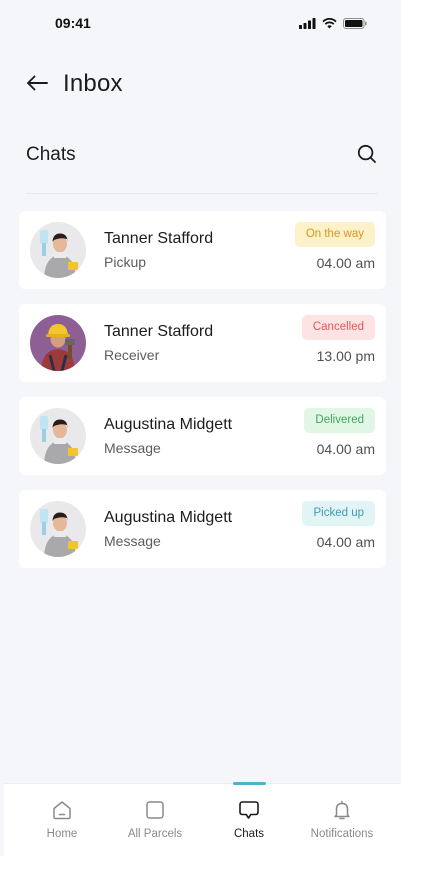 This screenshot has width=428, height=884. Describe the element at coordinates (73, 23) in the screenshot. I see `status-time: 09:41` at that location.